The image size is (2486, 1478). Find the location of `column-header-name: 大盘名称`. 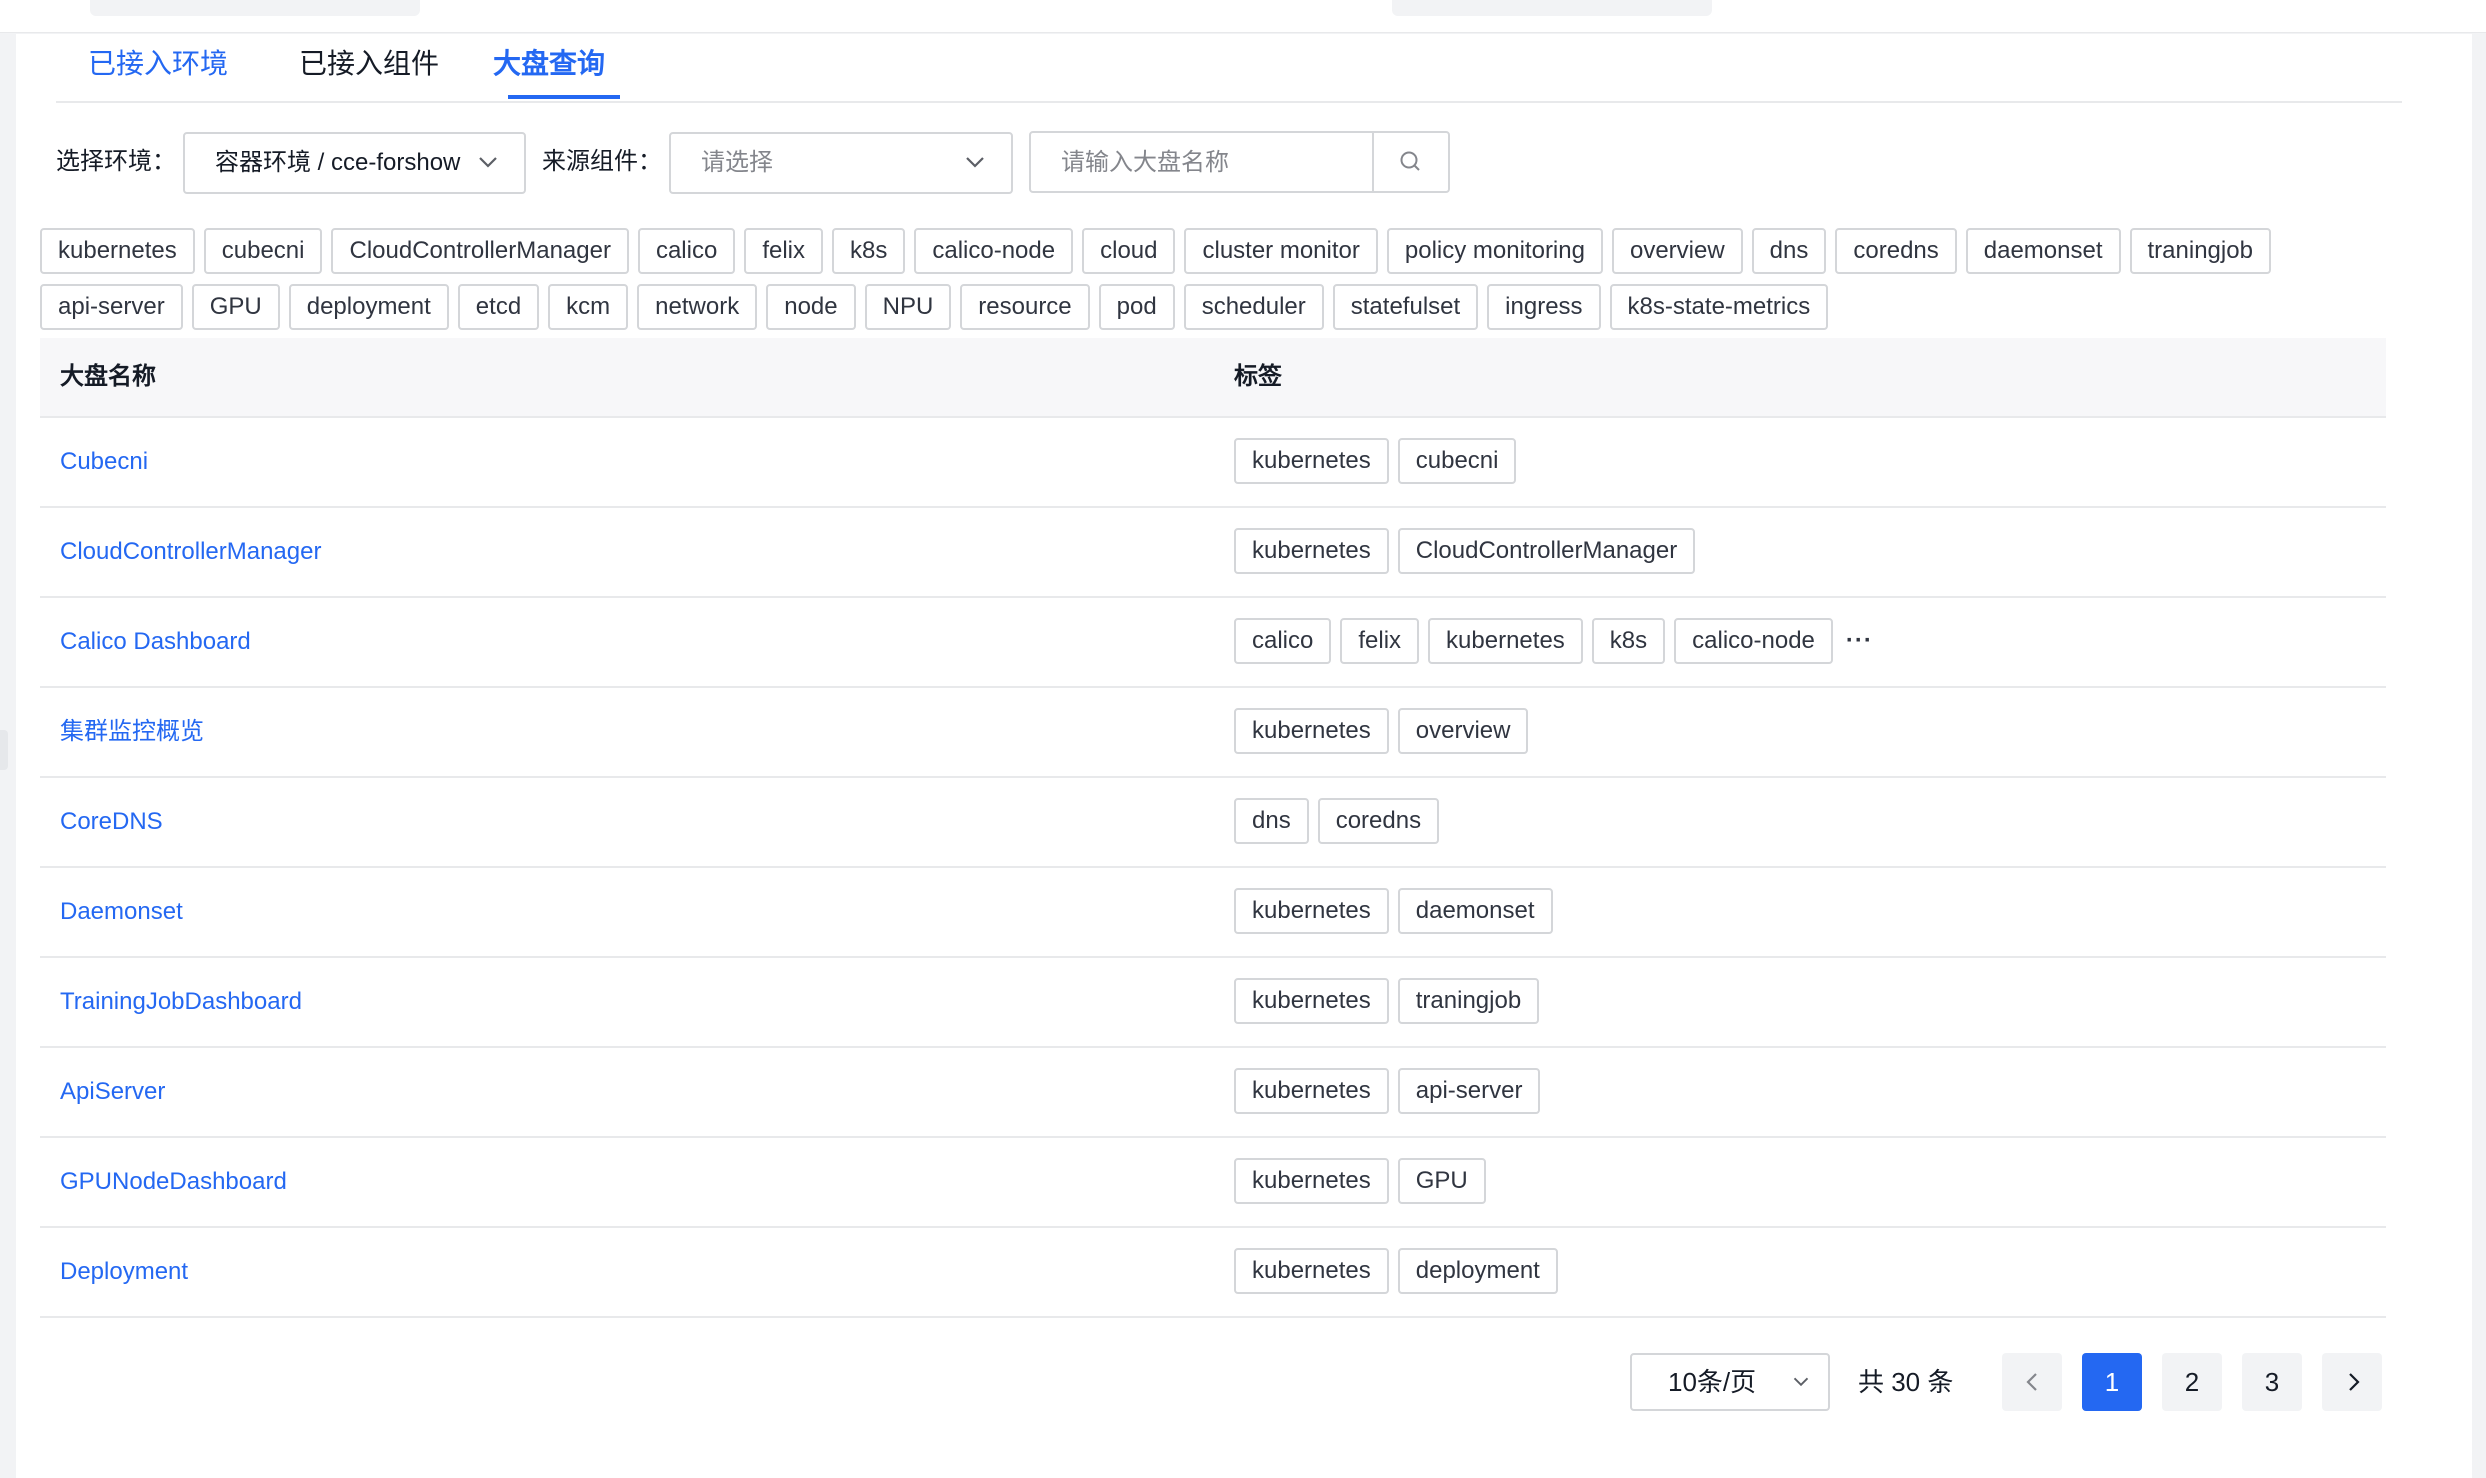

column-header-name: 大盘名称 is located at coordinates (108, 376).